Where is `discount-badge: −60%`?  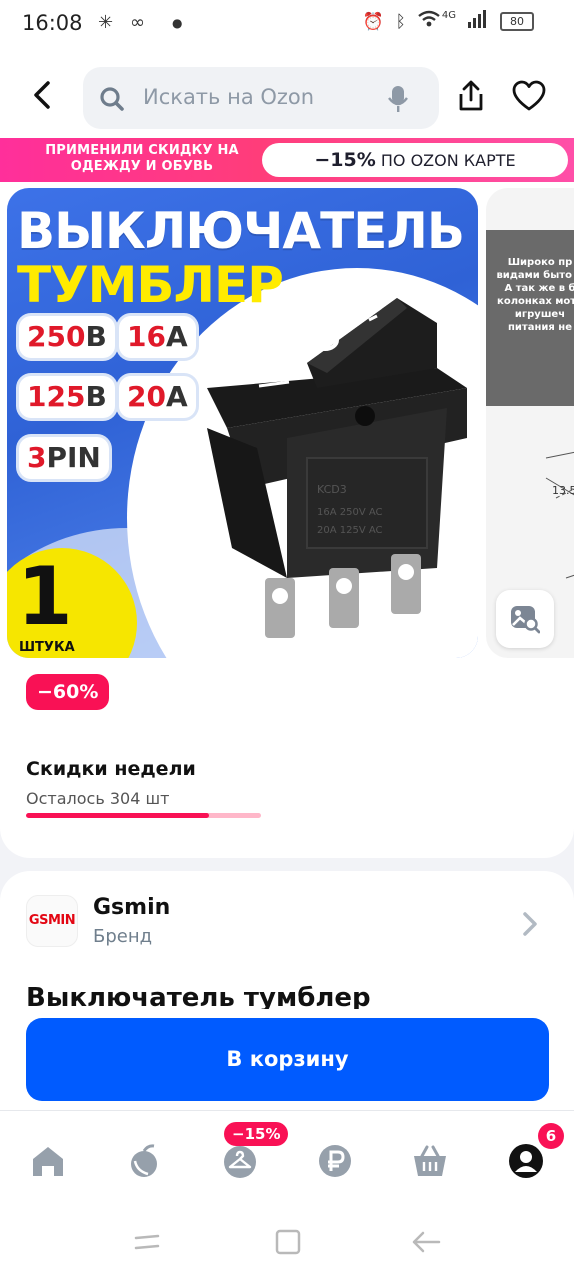
discount-badge: −60% is located at coordinates (68, 692).